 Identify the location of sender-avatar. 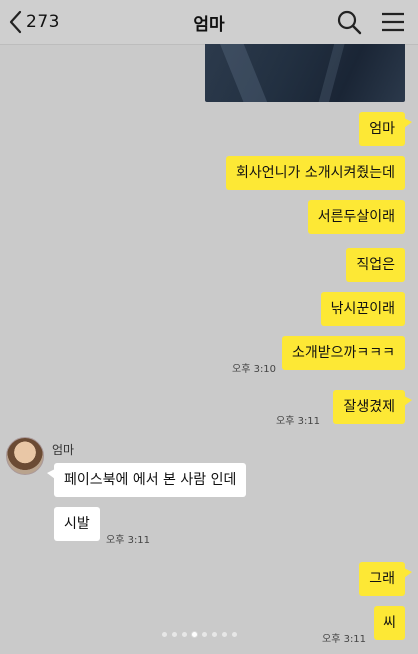
(25, 456).